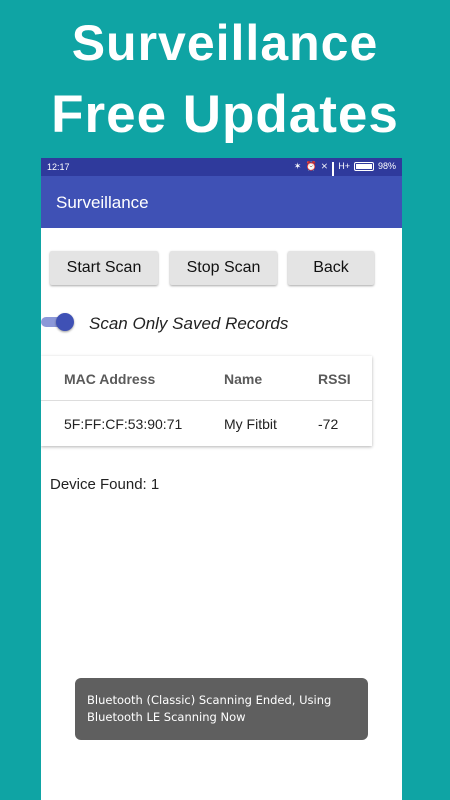 This screenshot has width=450, height=800. Describe the element at coordinates (58, 167) in the screenshot. I see `status-time: 12:17` at that location.